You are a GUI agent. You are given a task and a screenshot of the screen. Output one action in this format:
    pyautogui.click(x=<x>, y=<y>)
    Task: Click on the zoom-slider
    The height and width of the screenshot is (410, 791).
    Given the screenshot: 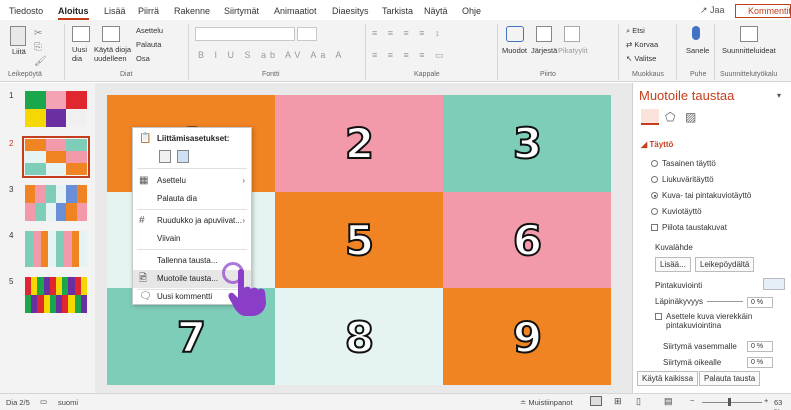 What is the action you would take?
    pyautogui.click(x=732, y=402)
    